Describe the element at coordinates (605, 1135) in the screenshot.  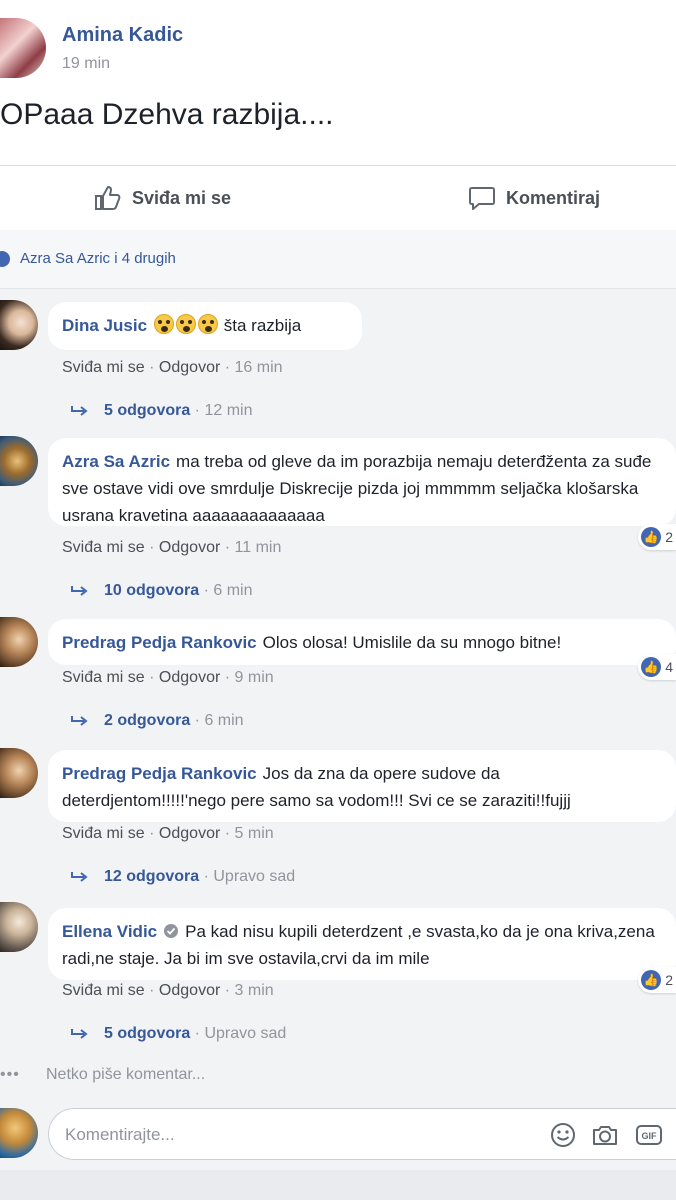
I see `camera-icon` at that location.